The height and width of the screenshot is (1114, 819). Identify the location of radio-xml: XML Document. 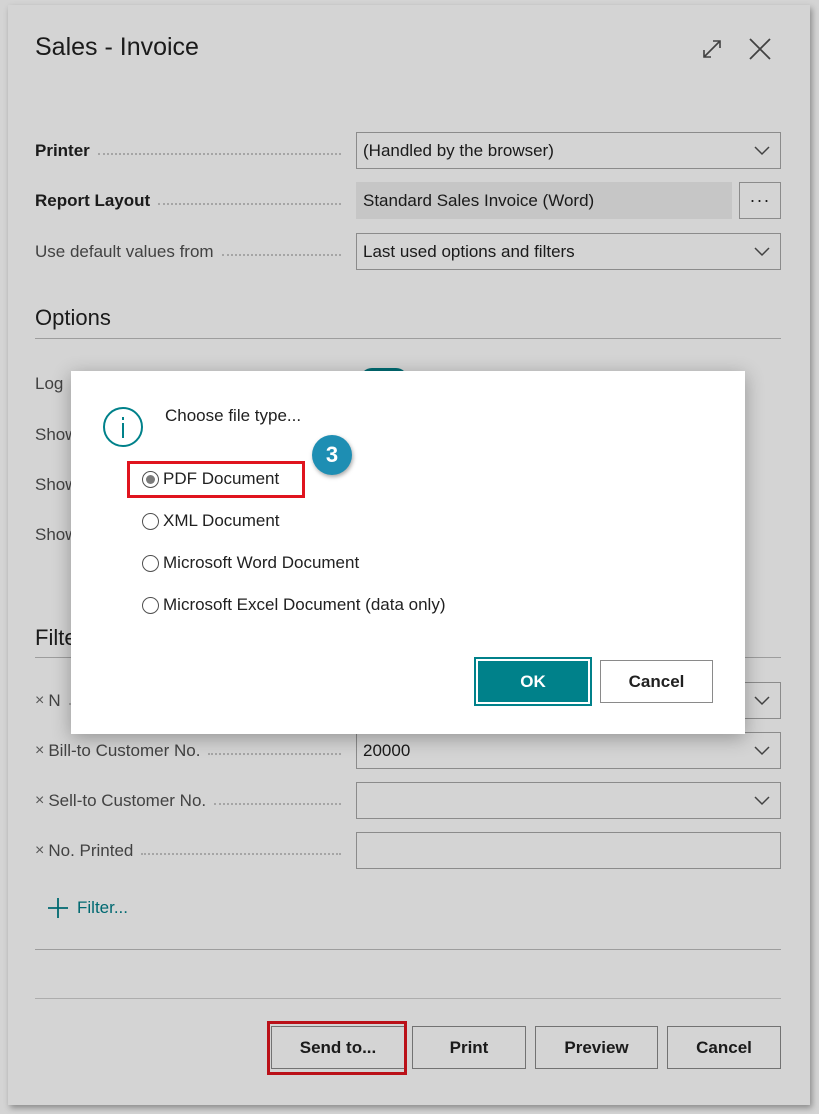
(211, 521).